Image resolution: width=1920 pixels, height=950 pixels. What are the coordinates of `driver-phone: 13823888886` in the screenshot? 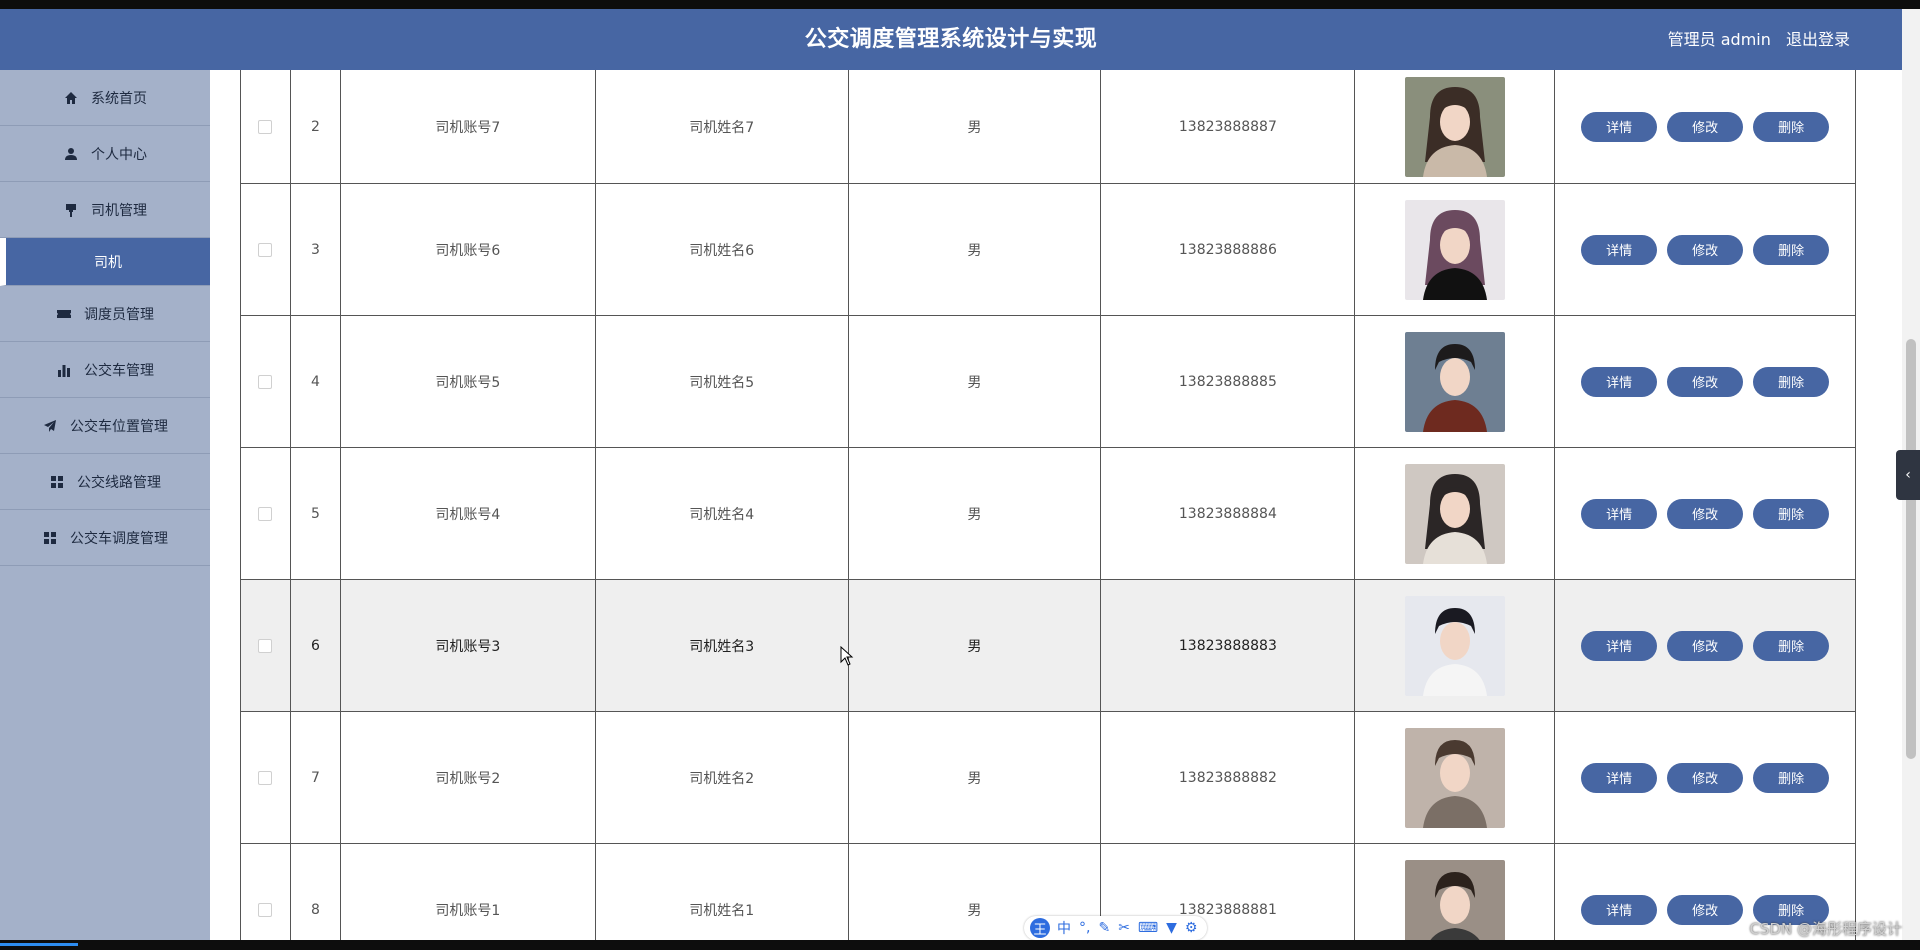 It's located at (1228, 249).